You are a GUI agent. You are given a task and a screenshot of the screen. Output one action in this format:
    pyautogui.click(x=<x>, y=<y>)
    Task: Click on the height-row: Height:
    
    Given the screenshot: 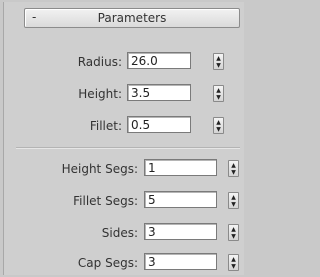 What is the action you would take?
    pyautogui.click(x=63, y=96)
    